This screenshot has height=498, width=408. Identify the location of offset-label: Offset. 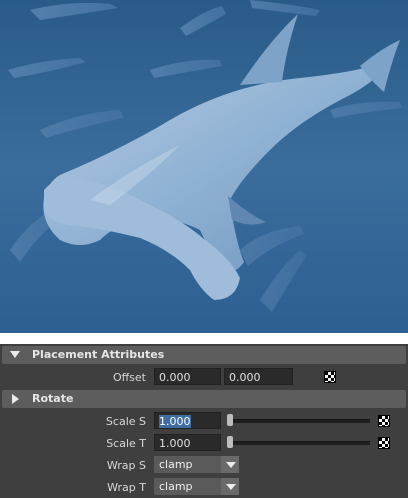
(129, 377).